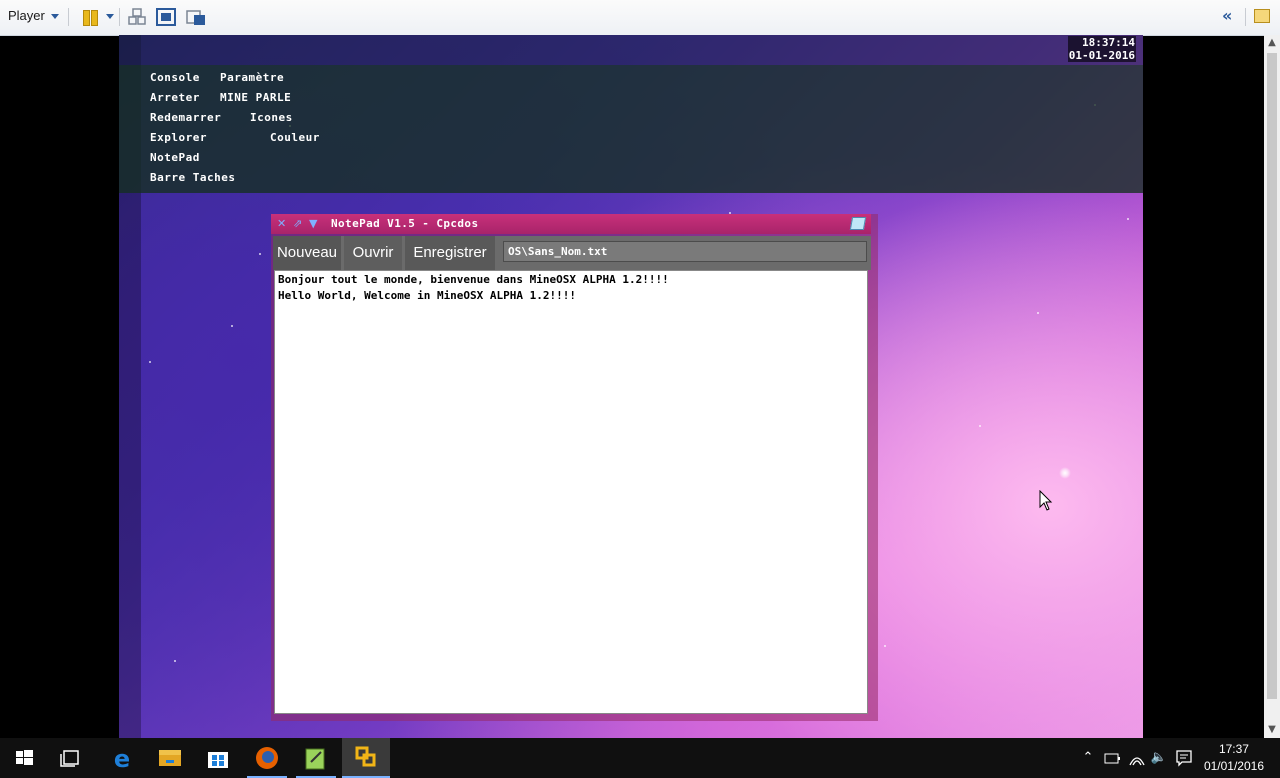 This screenshot has height=778, width=1280. I want to click on maximize-icon: ⇗, so click(297, 224).